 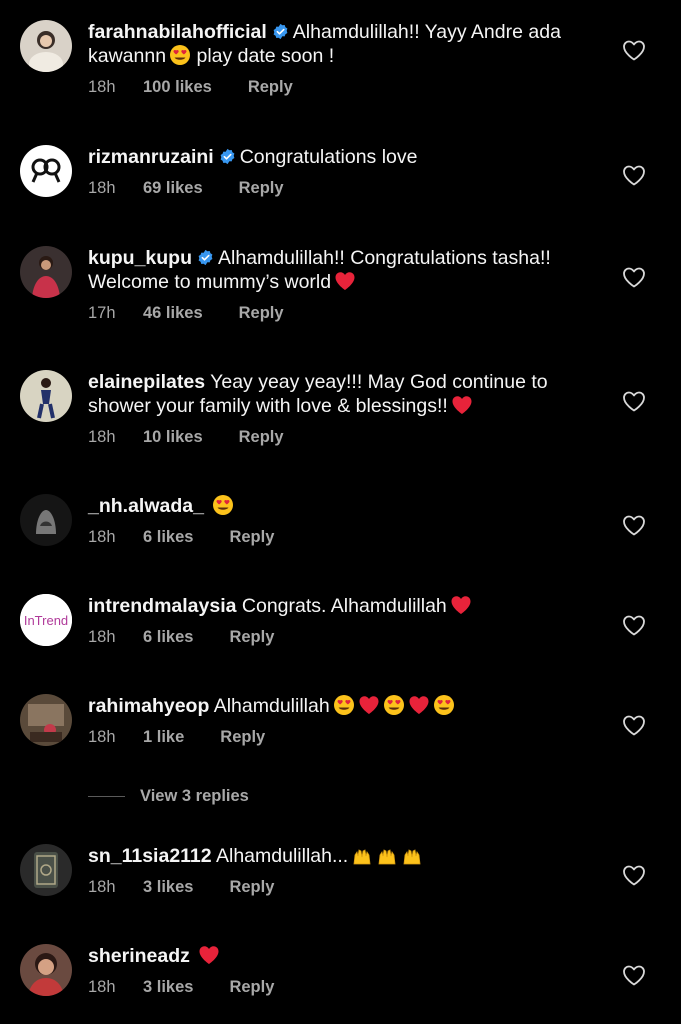 What do you see at coordinates (263, 56) in the screenshot?
I see `comment-body-tail: play date soon !` at bounding box center [263, 56].